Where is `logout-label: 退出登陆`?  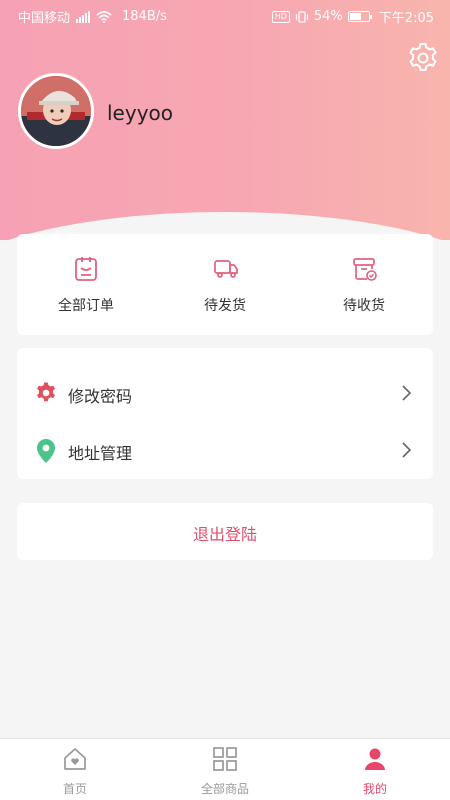 logout-label: 退出登陆 is located at coordinates (224, 534).